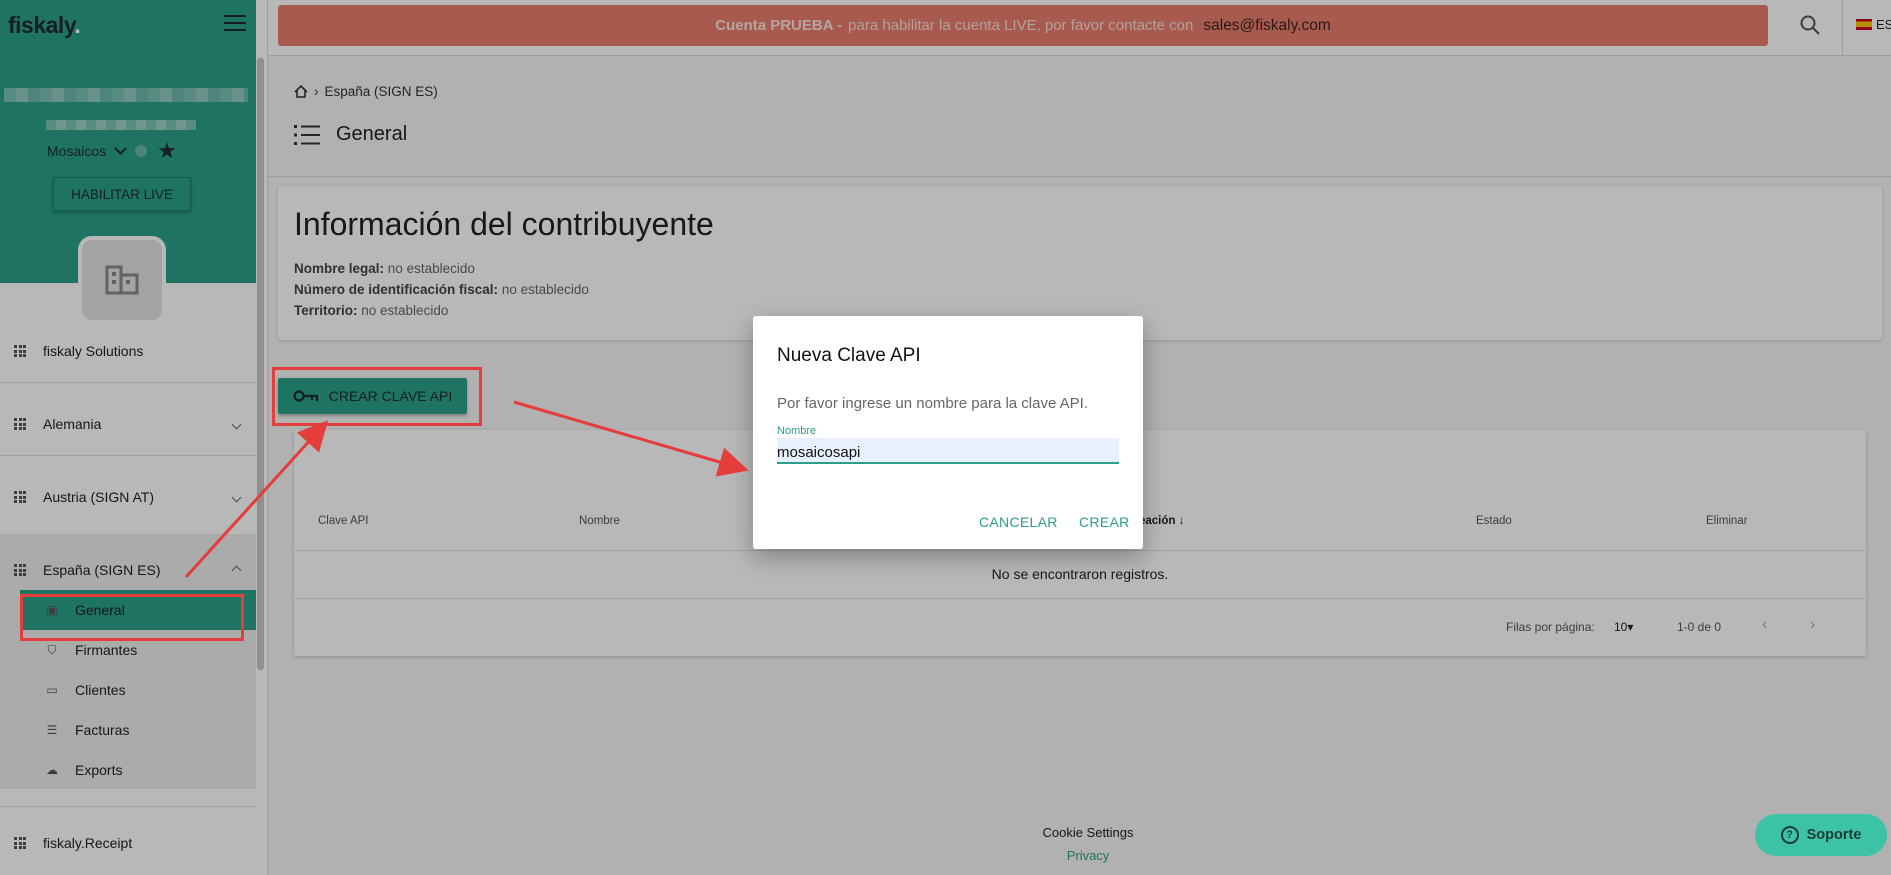 The height and width of the screenshot is (875, 1891). Describe the element at coordinates (256, 499) in the screenshot. I see `annotation-arrow-to-button` at that location.